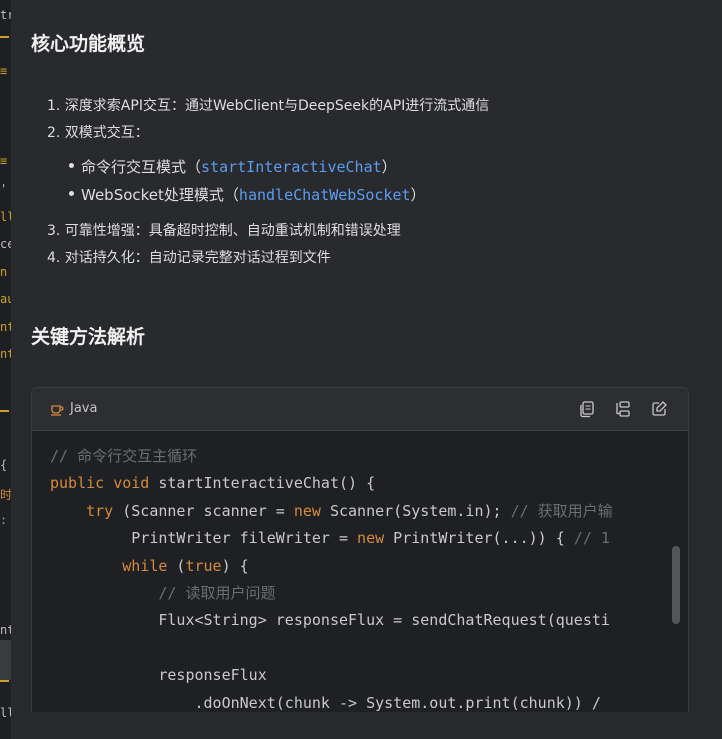  I want to click on sub-item-prefix: WebSocket处理模式（, so click(160, 195).